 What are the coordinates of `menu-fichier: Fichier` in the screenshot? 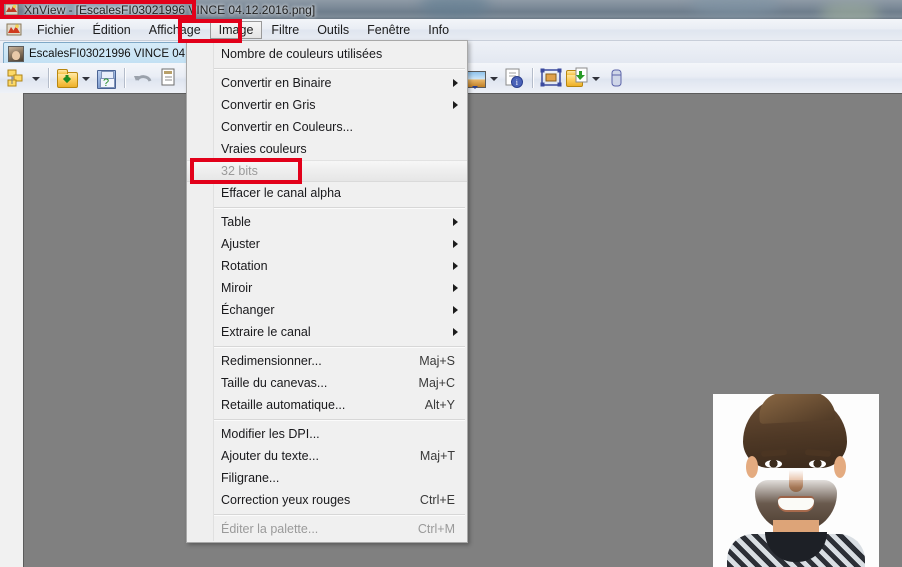 It's located at (56, 30).